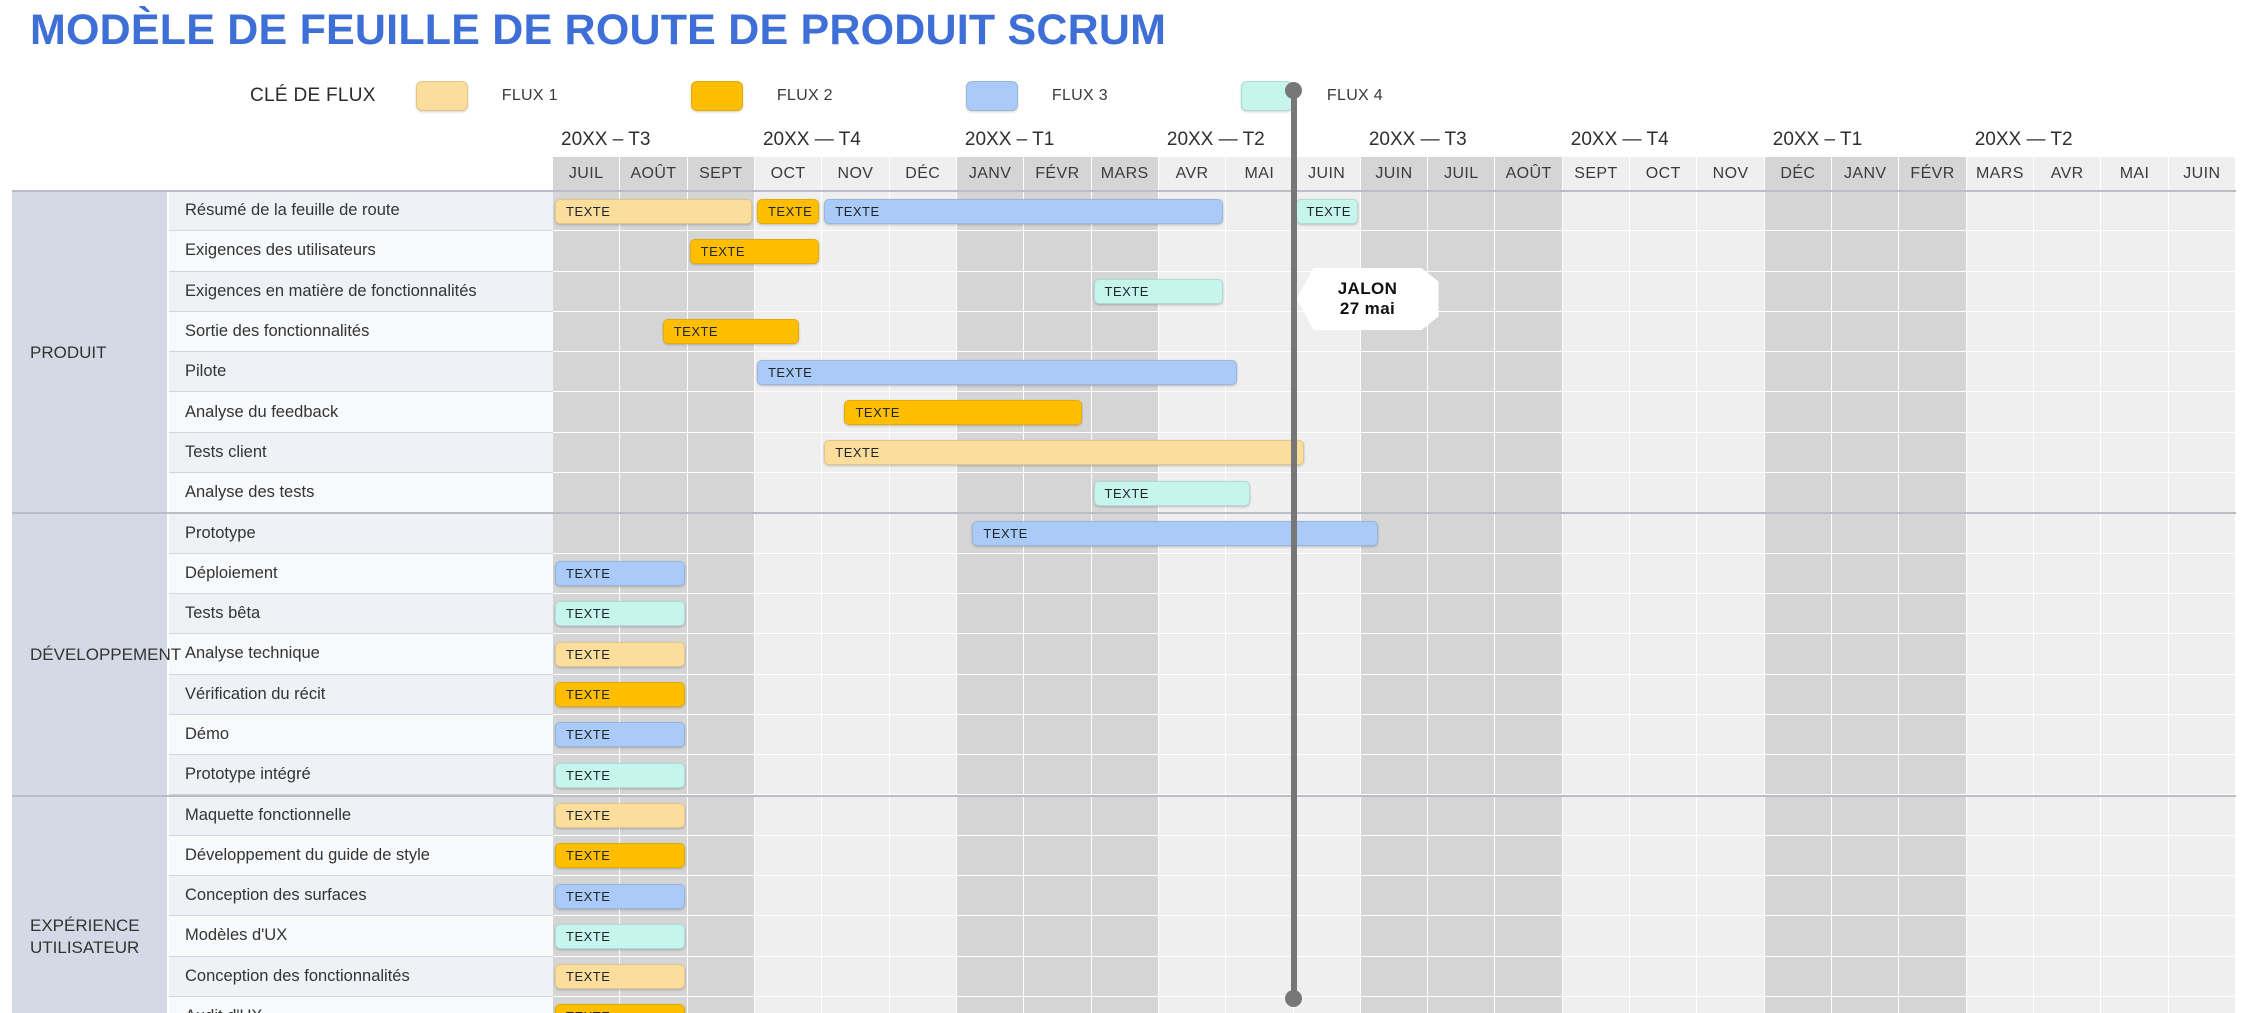  Describe the element at coordinates (361, 654) in the screenshot. I see `task-label: Analyse technique` at that location.